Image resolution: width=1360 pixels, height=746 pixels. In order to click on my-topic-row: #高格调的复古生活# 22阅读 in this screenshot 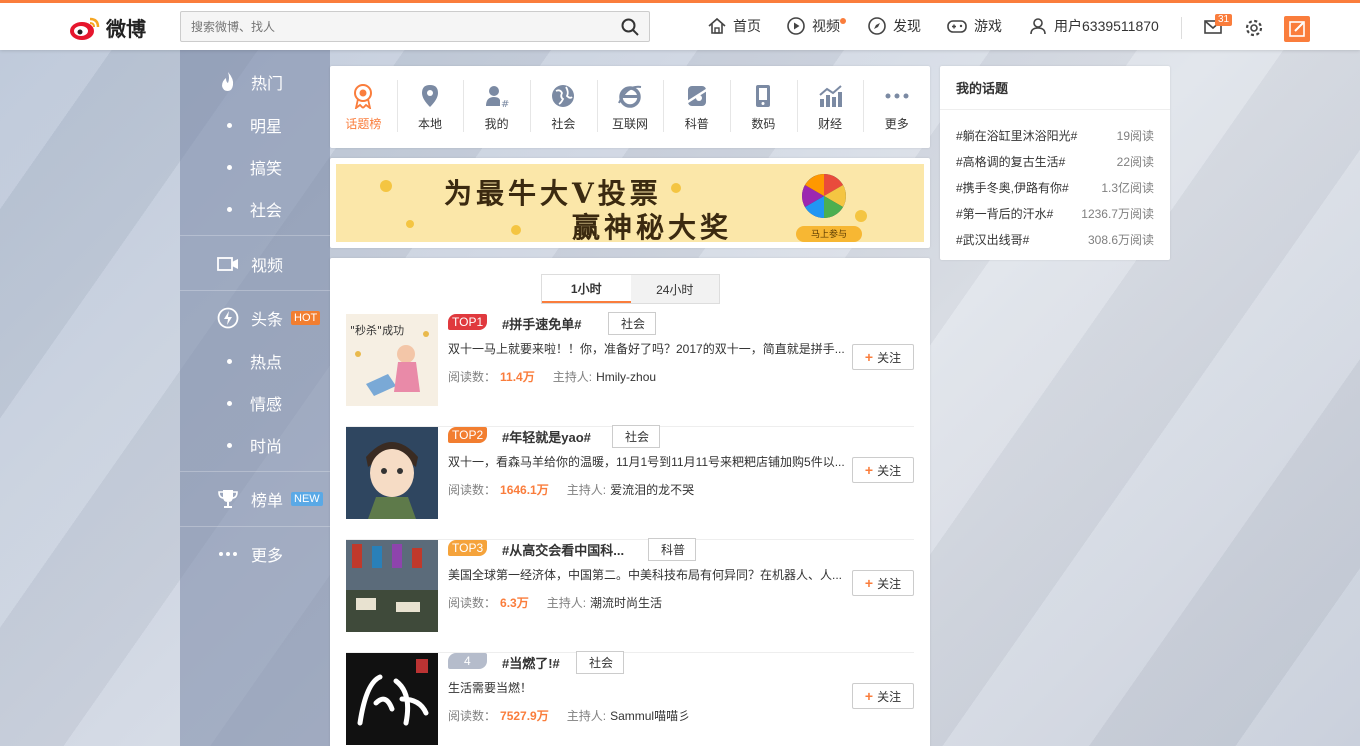, I will do `click(1055, 161)`.